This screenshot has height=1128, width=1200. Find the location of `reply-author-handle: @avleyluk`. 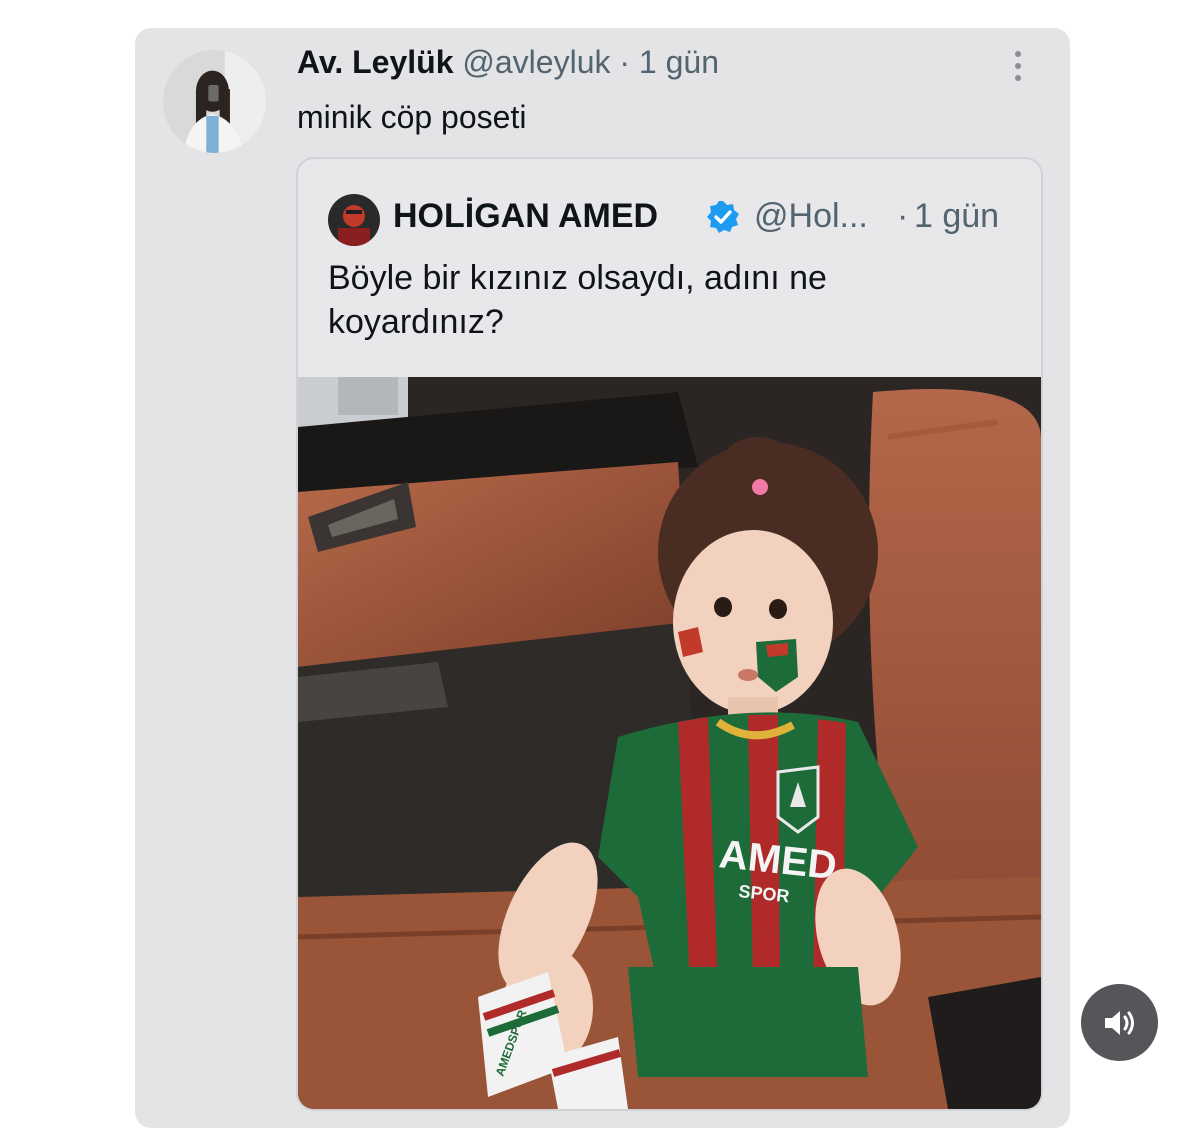

reply-author-handle: @avleyluk is located at coordinates (536, 62).